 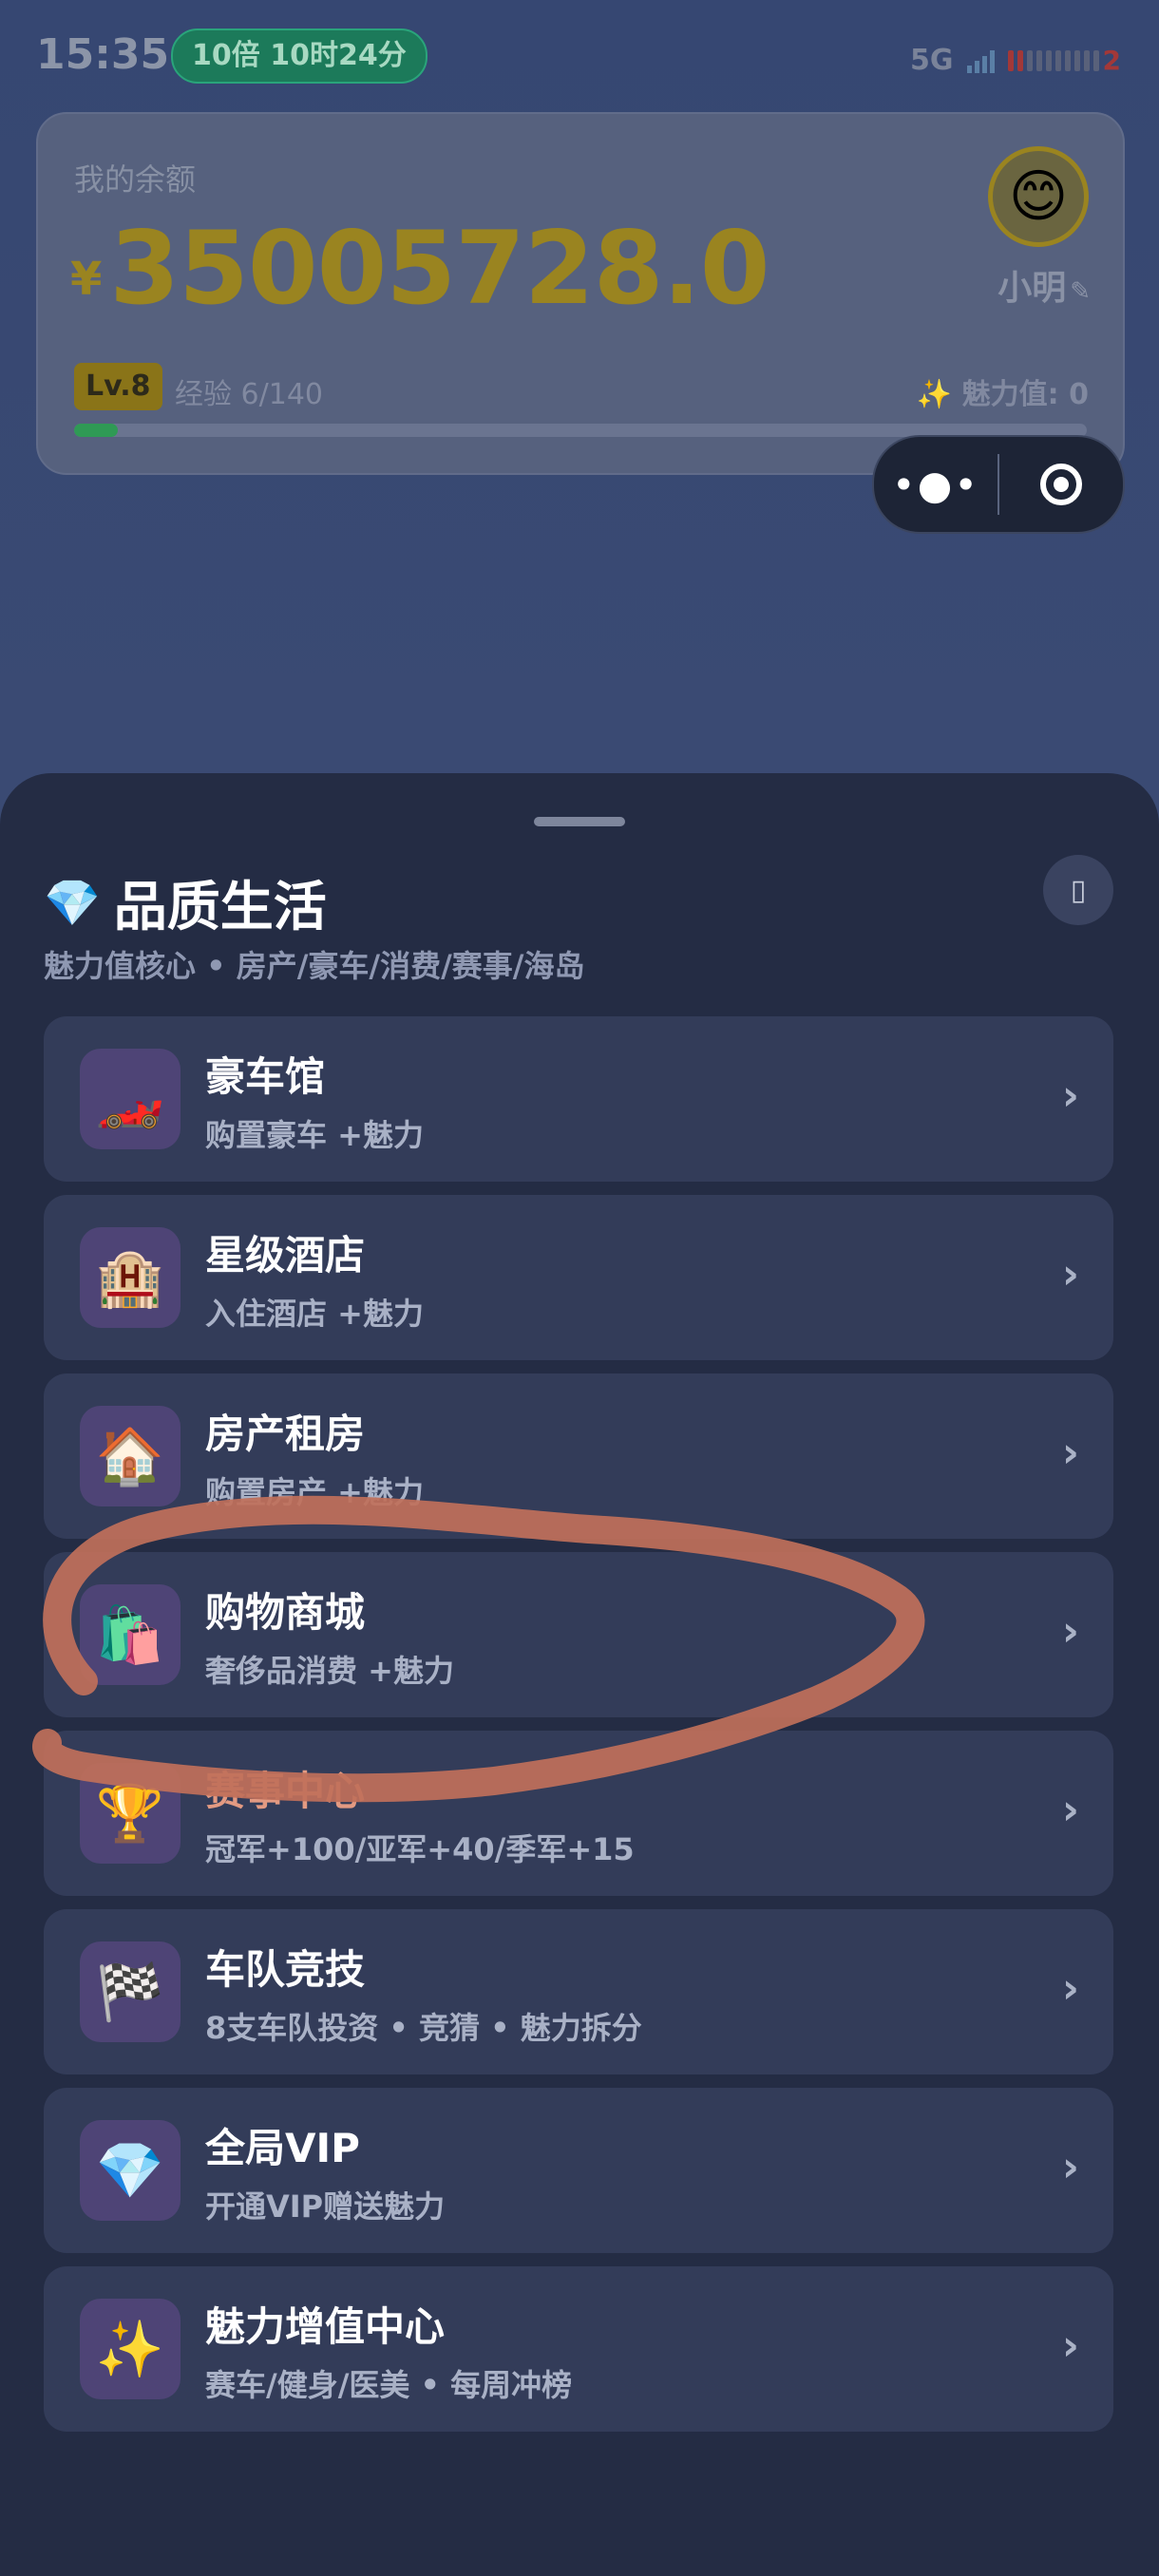 I want to click on menu-item-desc: 开通VIP赠送魅力, so click(x=325, y=2206).